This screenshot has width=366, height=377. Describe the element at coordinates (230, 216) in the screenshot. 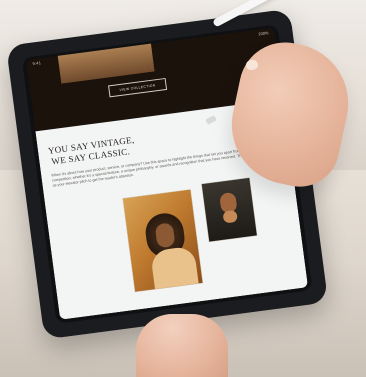

I see `portrait-small-neck` at that location.